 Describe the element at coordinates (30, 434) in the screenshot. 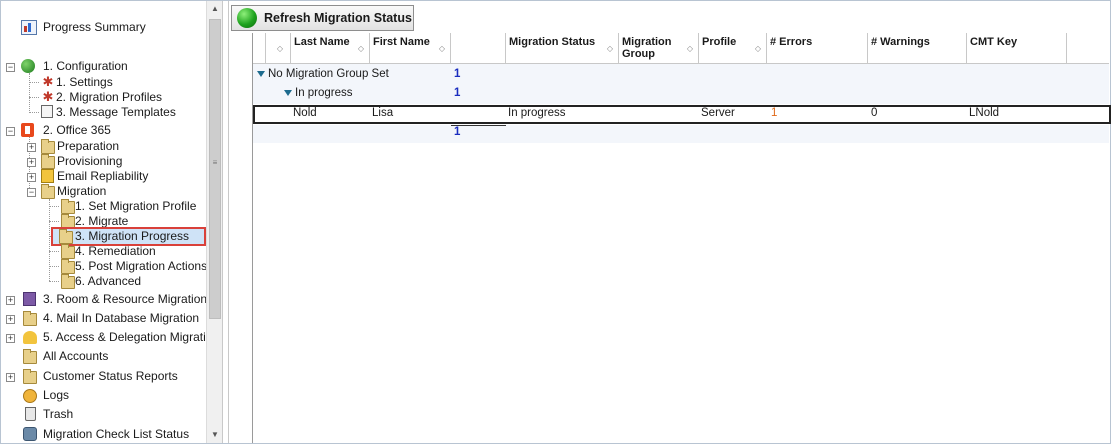

I see `checklist-icon` at that location.